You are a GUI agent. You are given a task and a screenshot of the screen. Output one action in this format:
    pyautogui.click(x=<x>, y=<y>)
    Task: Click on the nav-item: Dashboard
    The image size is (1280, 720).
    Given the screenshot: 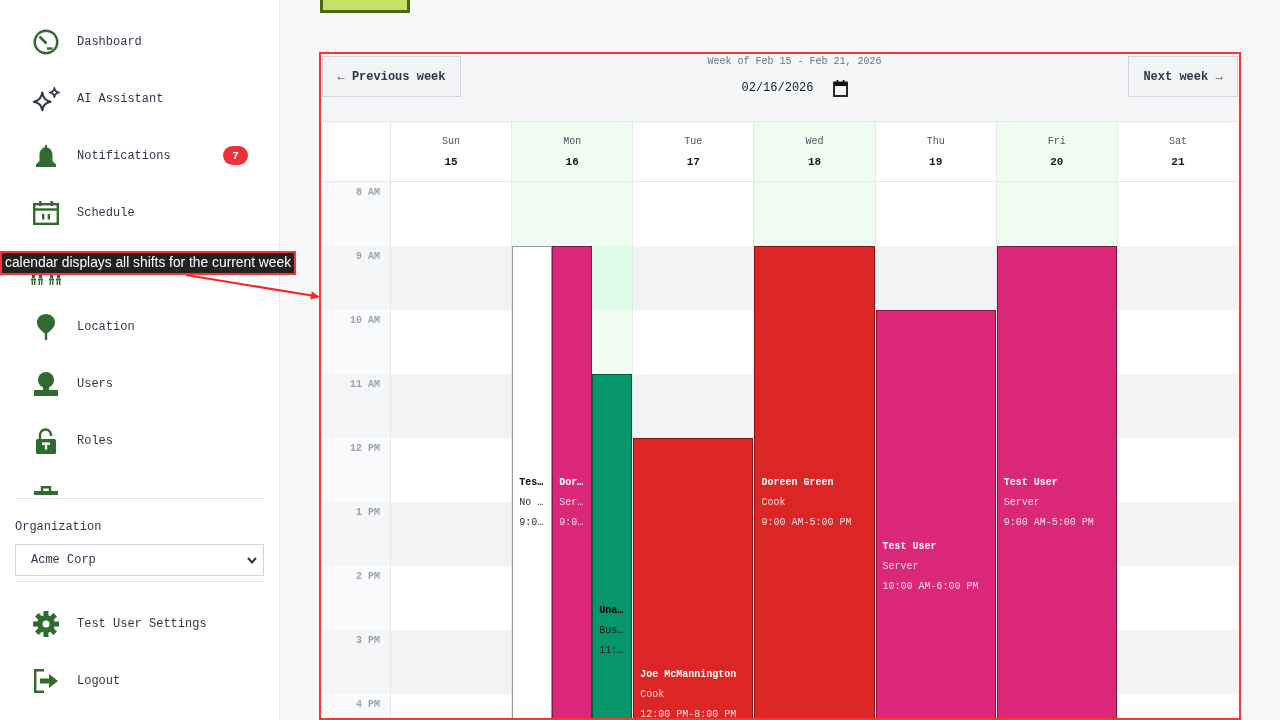 What is the action you would take?
    pyautogui.click(x=139, y=41)
    